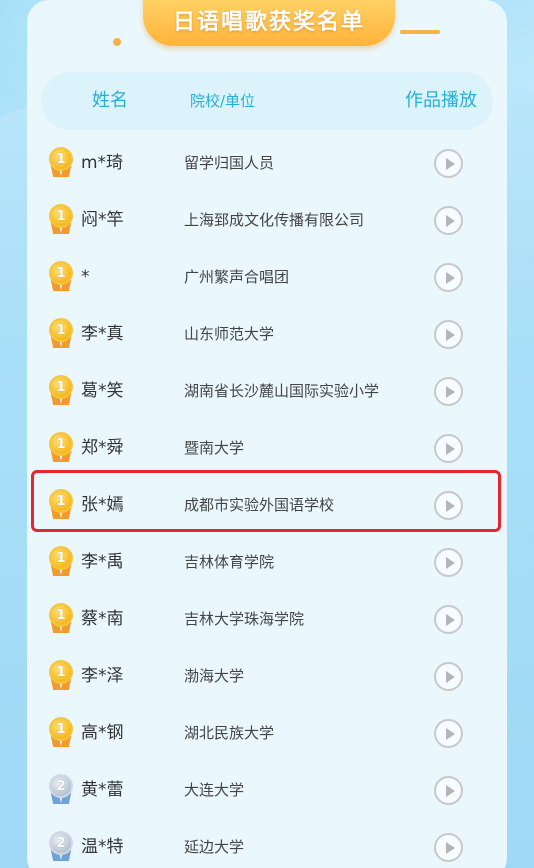  Describe the element at coordinates (223, 101) in the screenshot. I see `header-unit: 院校/单位` at that location.